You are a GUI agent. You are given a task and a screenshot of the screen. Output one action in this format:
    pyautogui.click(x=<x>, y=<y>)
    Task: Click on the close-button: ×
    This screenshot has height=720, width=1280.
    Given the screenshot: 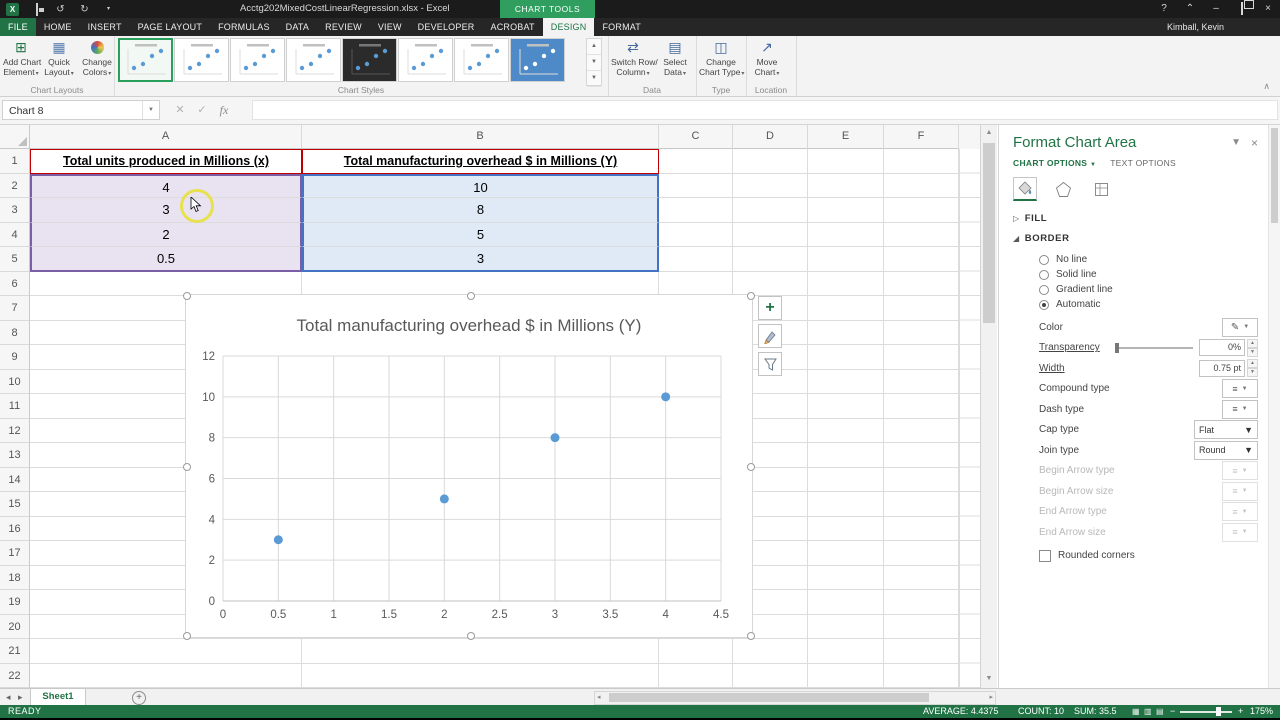 What is the action you would take?
    pyautogui.click(x=1268, y=9)
    